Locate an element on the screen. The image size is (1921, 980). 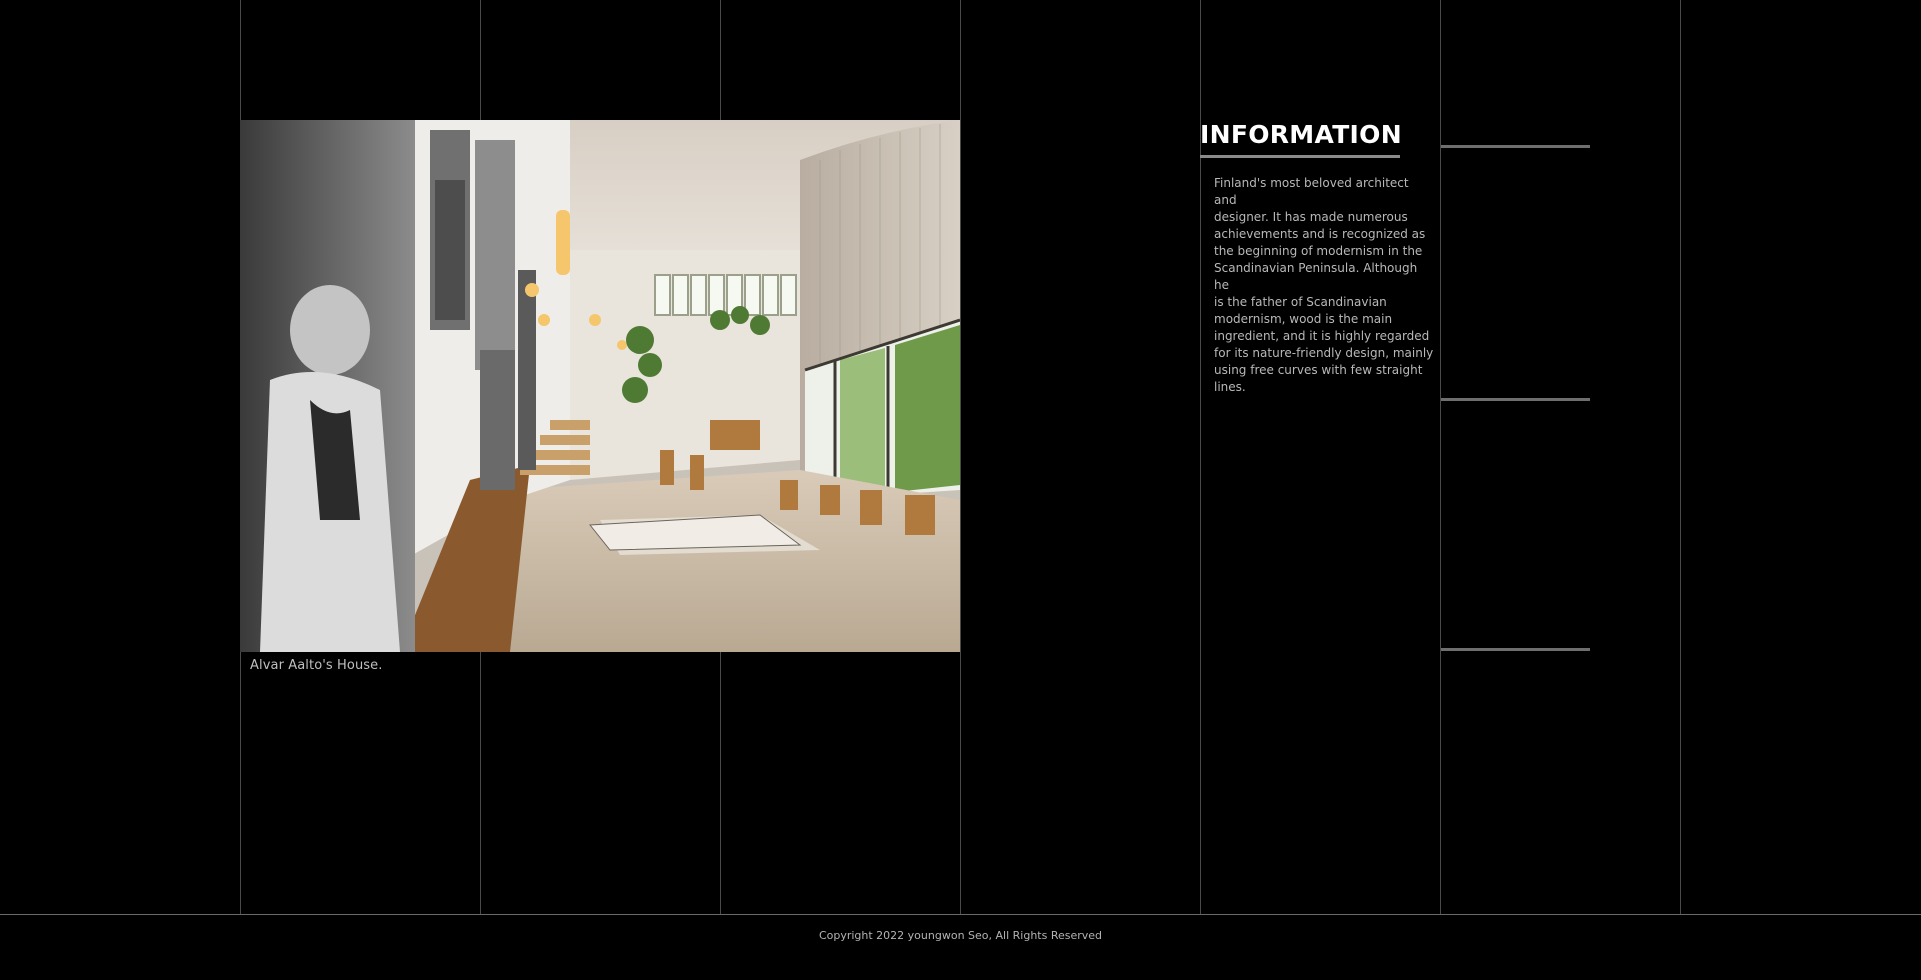
heading-underline is located at coordinates (1300, 156).